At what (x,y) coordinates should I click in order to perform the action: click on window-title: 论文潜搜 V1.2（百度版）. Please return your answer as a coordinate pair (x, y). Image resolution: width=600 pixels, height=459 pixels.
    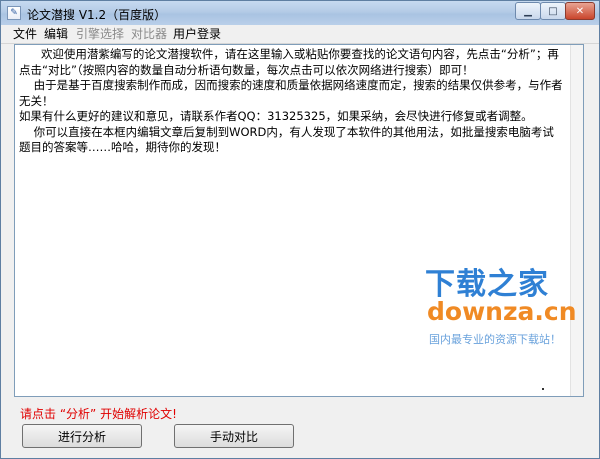
    Looking at the image, I should click on (97, 15).